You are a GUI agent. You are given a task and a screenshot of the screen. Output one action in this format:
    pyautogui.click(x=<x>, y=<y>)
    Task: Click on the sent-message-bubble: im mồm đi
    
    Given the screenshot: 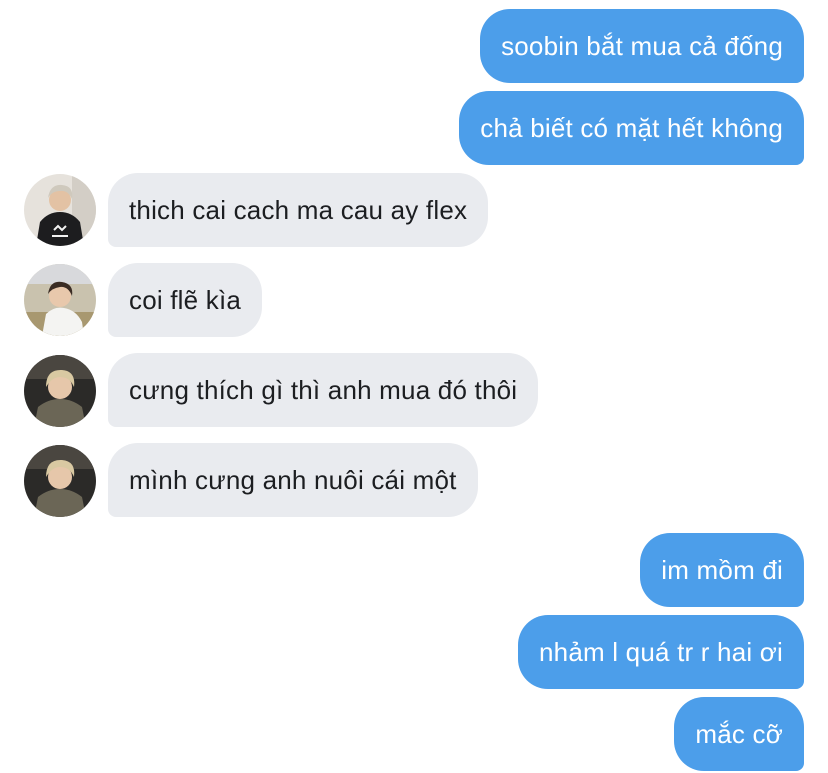 What is the action you would take?
    pyautogui.click(x=722, y=570)
    